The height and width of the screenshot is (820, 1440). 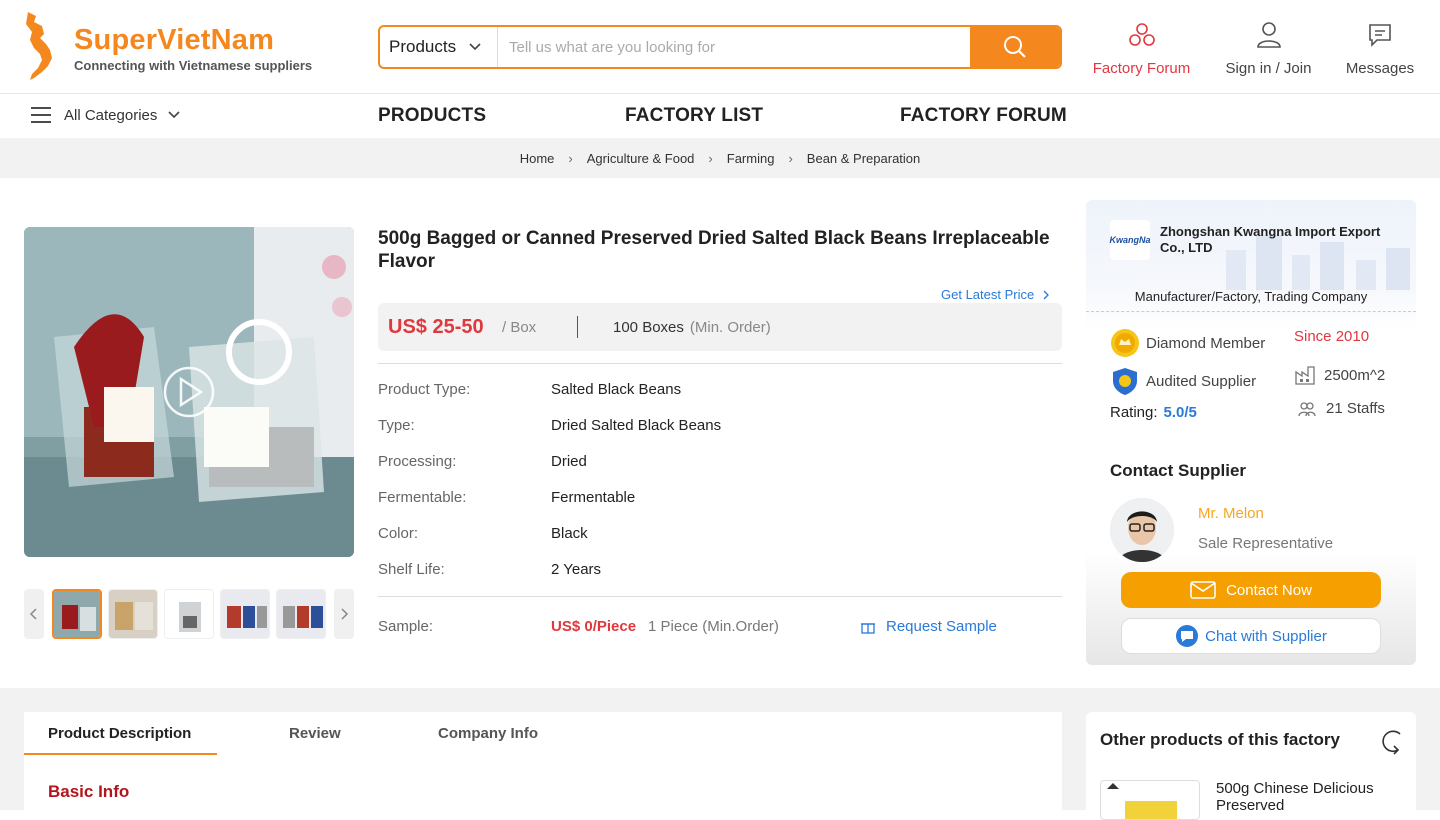 I want to click on audited-supplier-badge: Audited Supplier, so click(x=1183, y=381).